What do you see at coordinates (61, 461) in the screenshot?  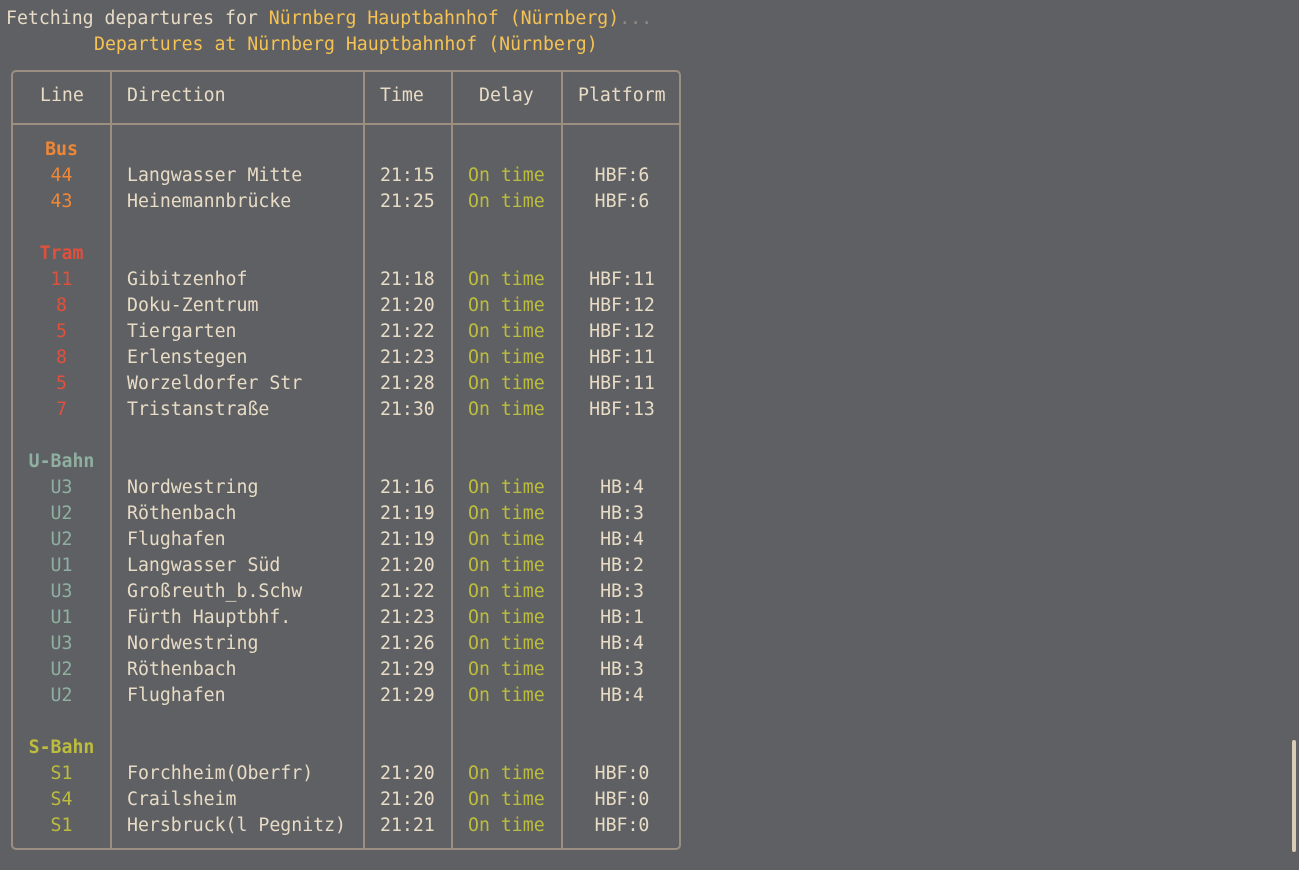 I see `group-header: U-Bahn` at bounding box center [61, 461].